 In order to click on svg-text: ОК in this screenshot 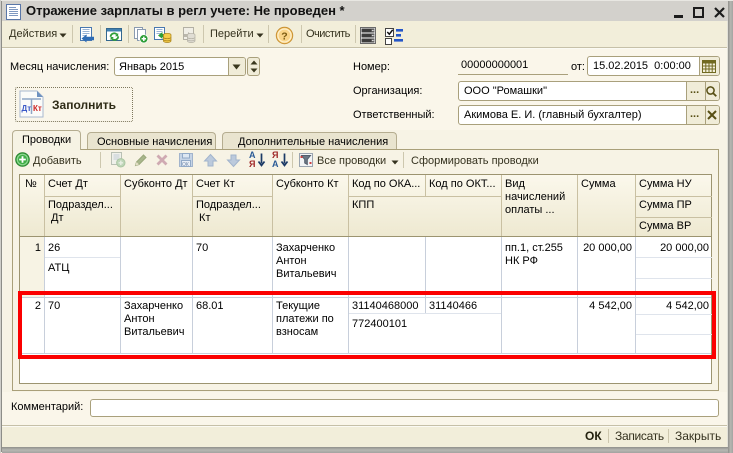, I will do `click(185, 165)`.